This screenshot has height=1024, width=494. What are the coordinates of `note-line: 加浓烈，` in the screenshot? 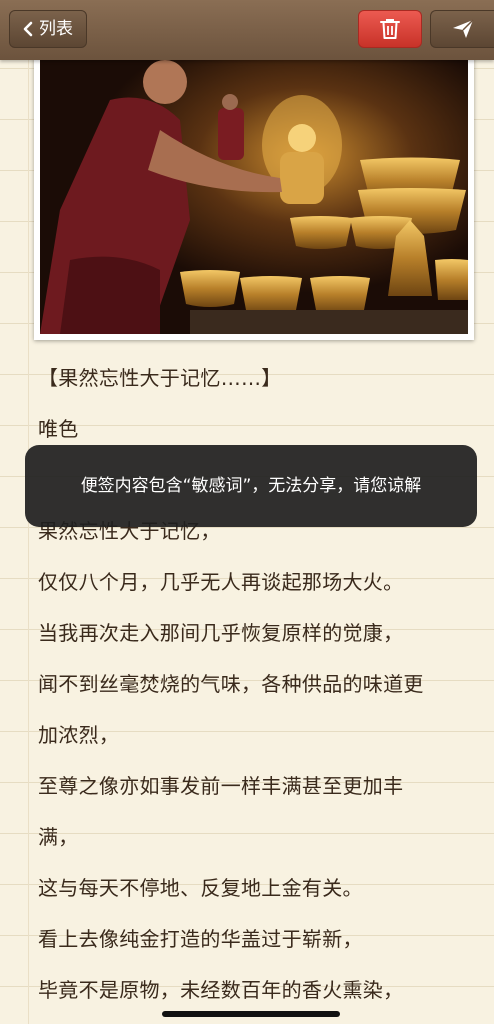 It's located at (79, 735).